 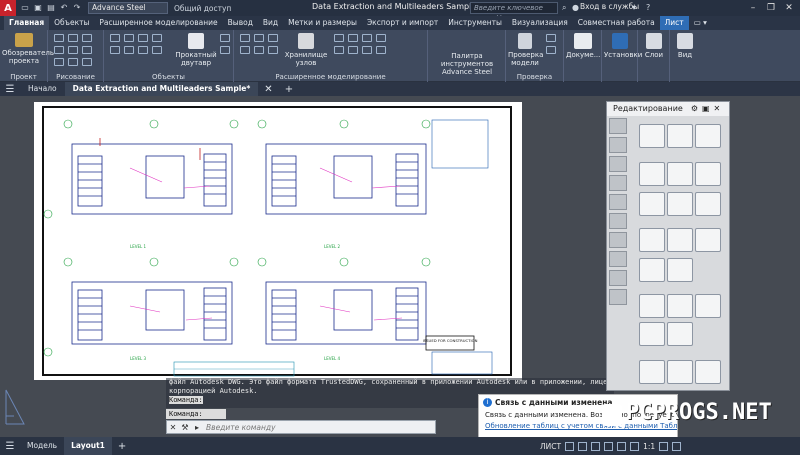 What do you see at coordinates (708, 174) in the screenshot?
I see `array-tool-icon` at bounding box center [708, 174].